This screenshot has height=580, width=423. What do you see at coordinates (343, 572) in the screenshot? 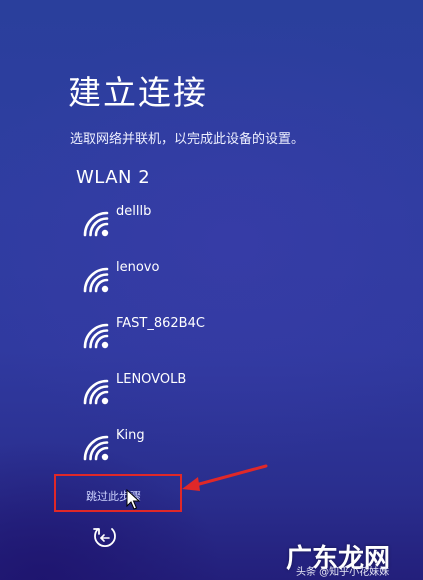
I see `watermark-caption: 头条 @知乎小花妹妹` at bounding box center [343, 572].